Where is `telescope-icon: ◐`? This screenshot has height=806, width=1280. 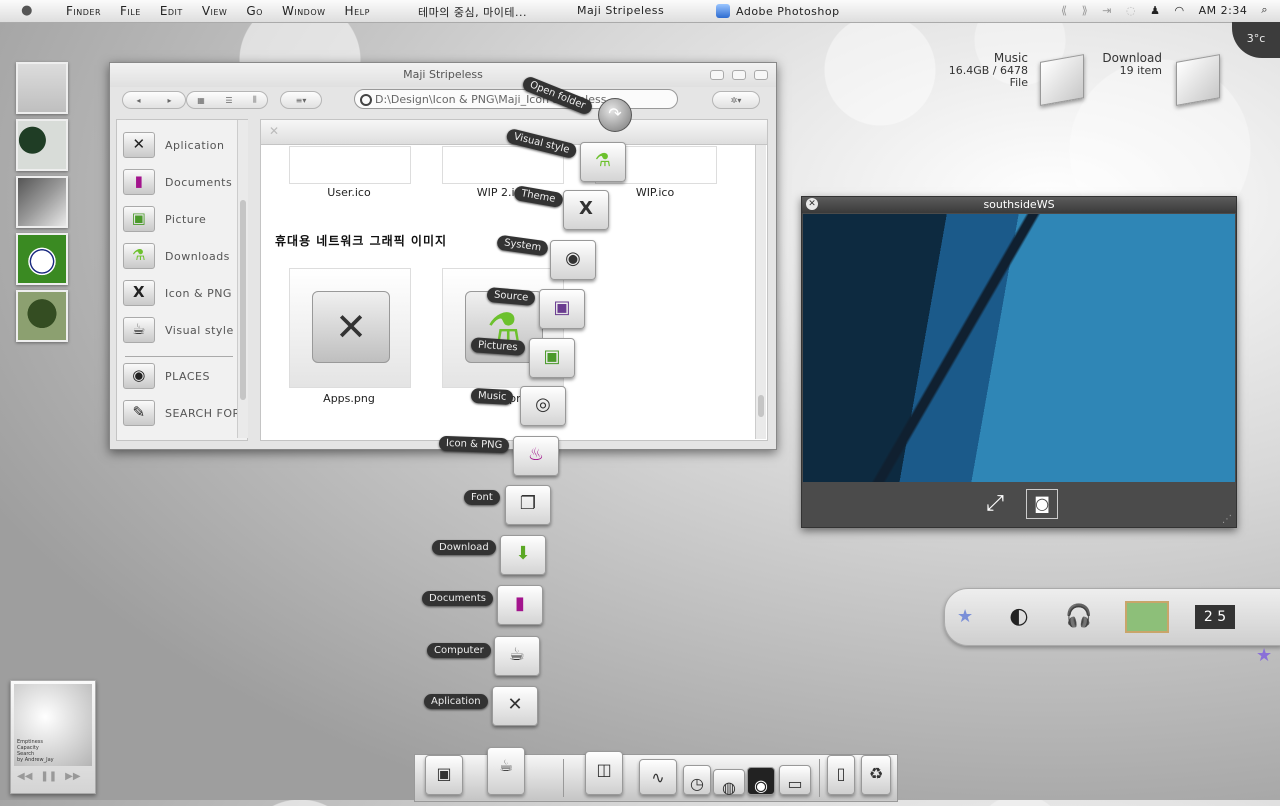 telescope-icon: ◐ is located at coordinates (1019, 617).